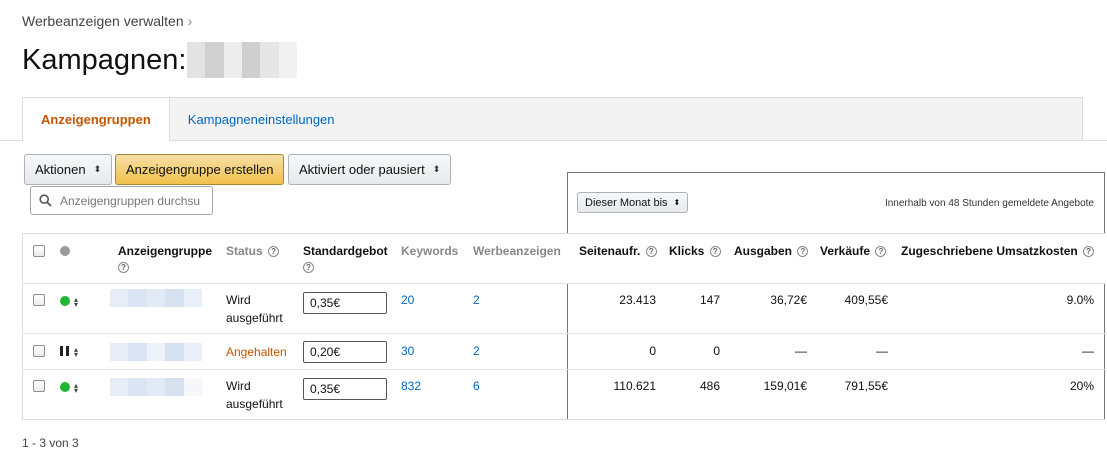  I want to click on status-dot-header-icon, so click(65, 251).